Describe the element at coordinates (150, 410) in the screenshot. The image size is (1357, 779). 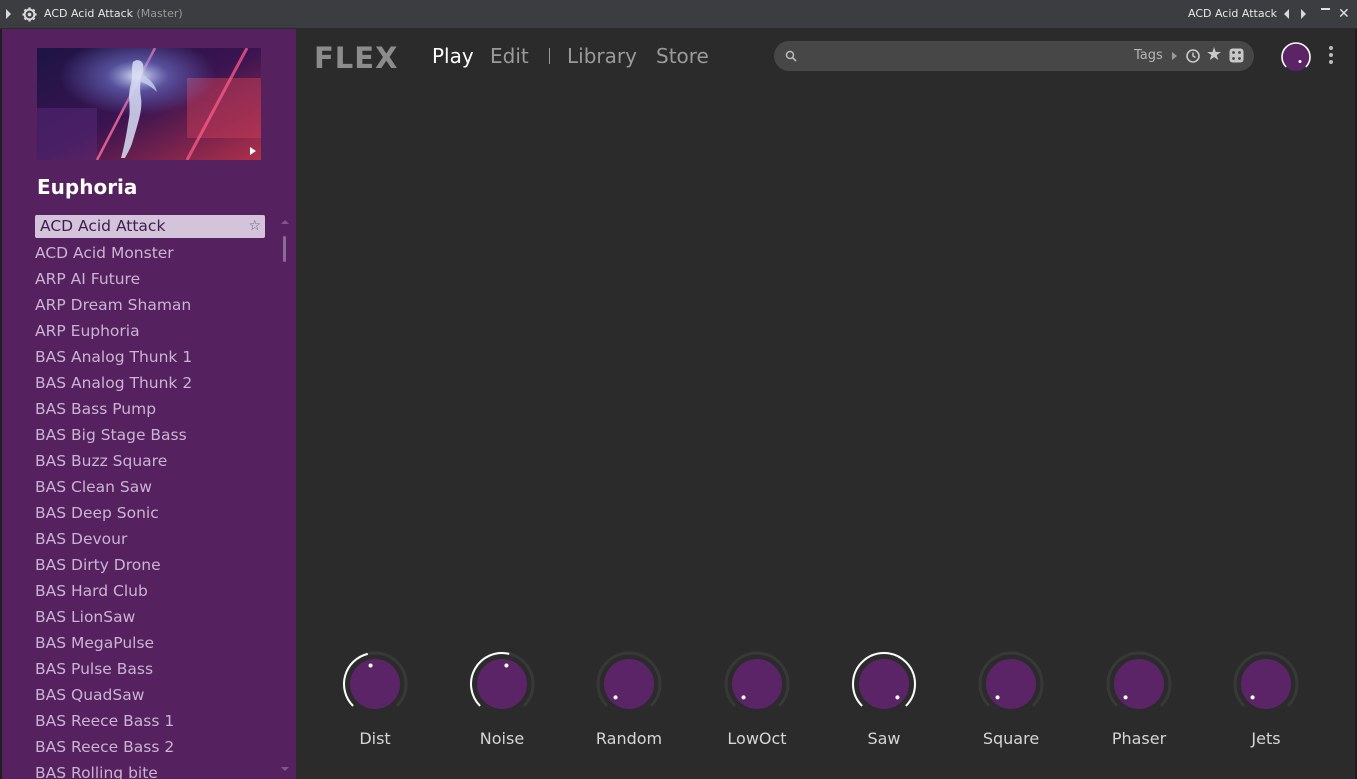
I see `preset-item: BAS Bass Pump` at that location.